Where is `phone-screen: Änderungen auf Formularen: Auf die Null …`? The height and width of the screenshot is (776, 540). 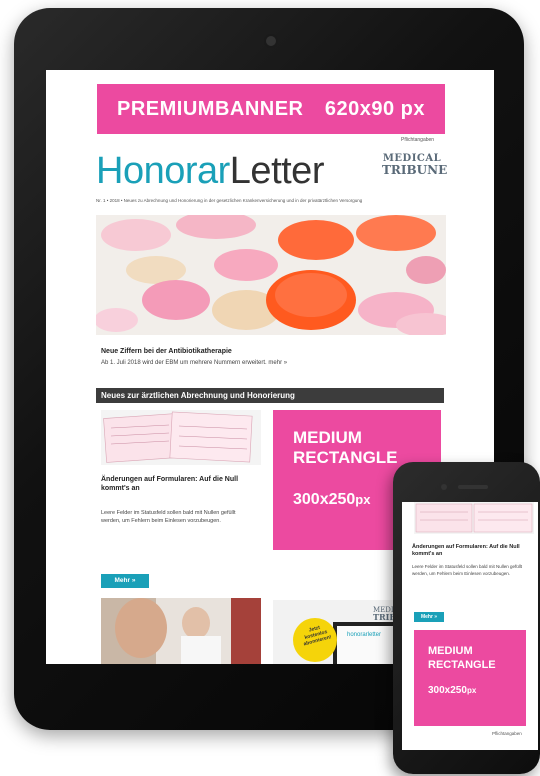 phone-screen: Änderungen auf Formularen: Auf die Null … is located at coordinates (470, 626).